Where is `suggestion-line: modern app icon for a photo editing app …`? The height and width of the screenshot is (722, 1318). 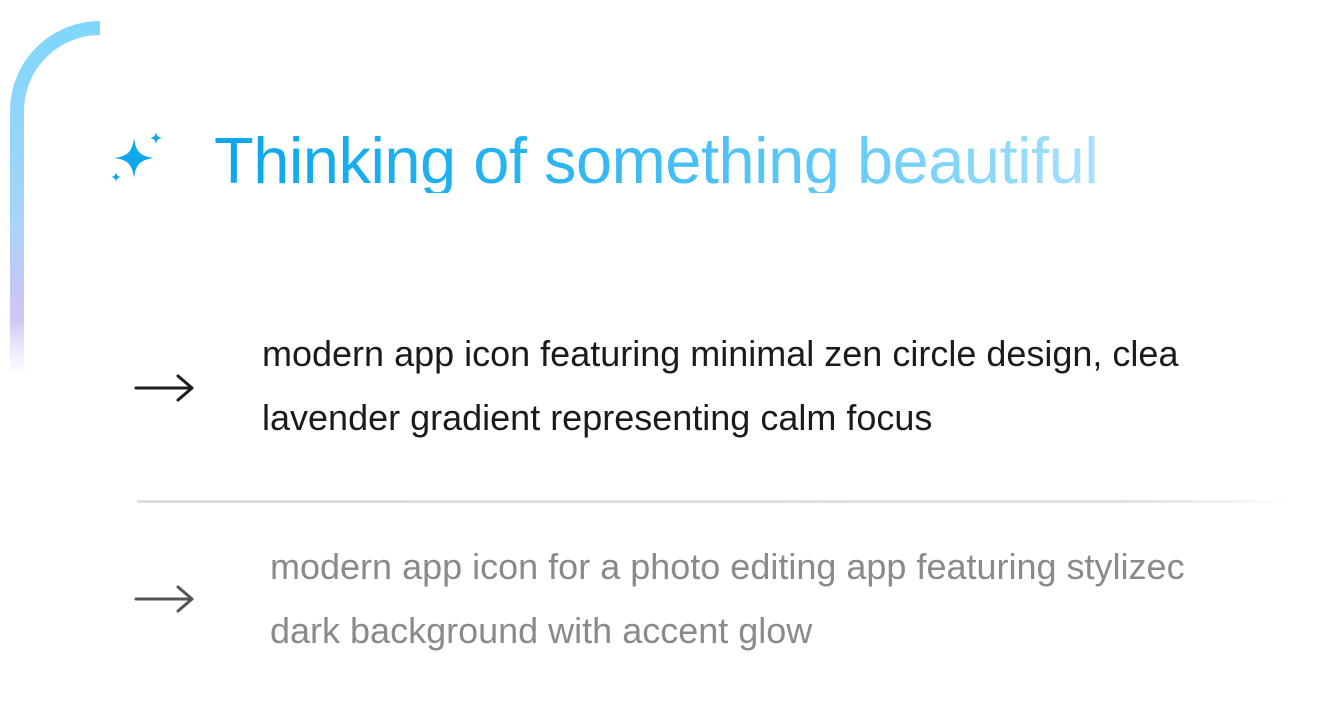 suggestion-line: modern app icon for a photo editing app … is located at coordinates (727, 566).